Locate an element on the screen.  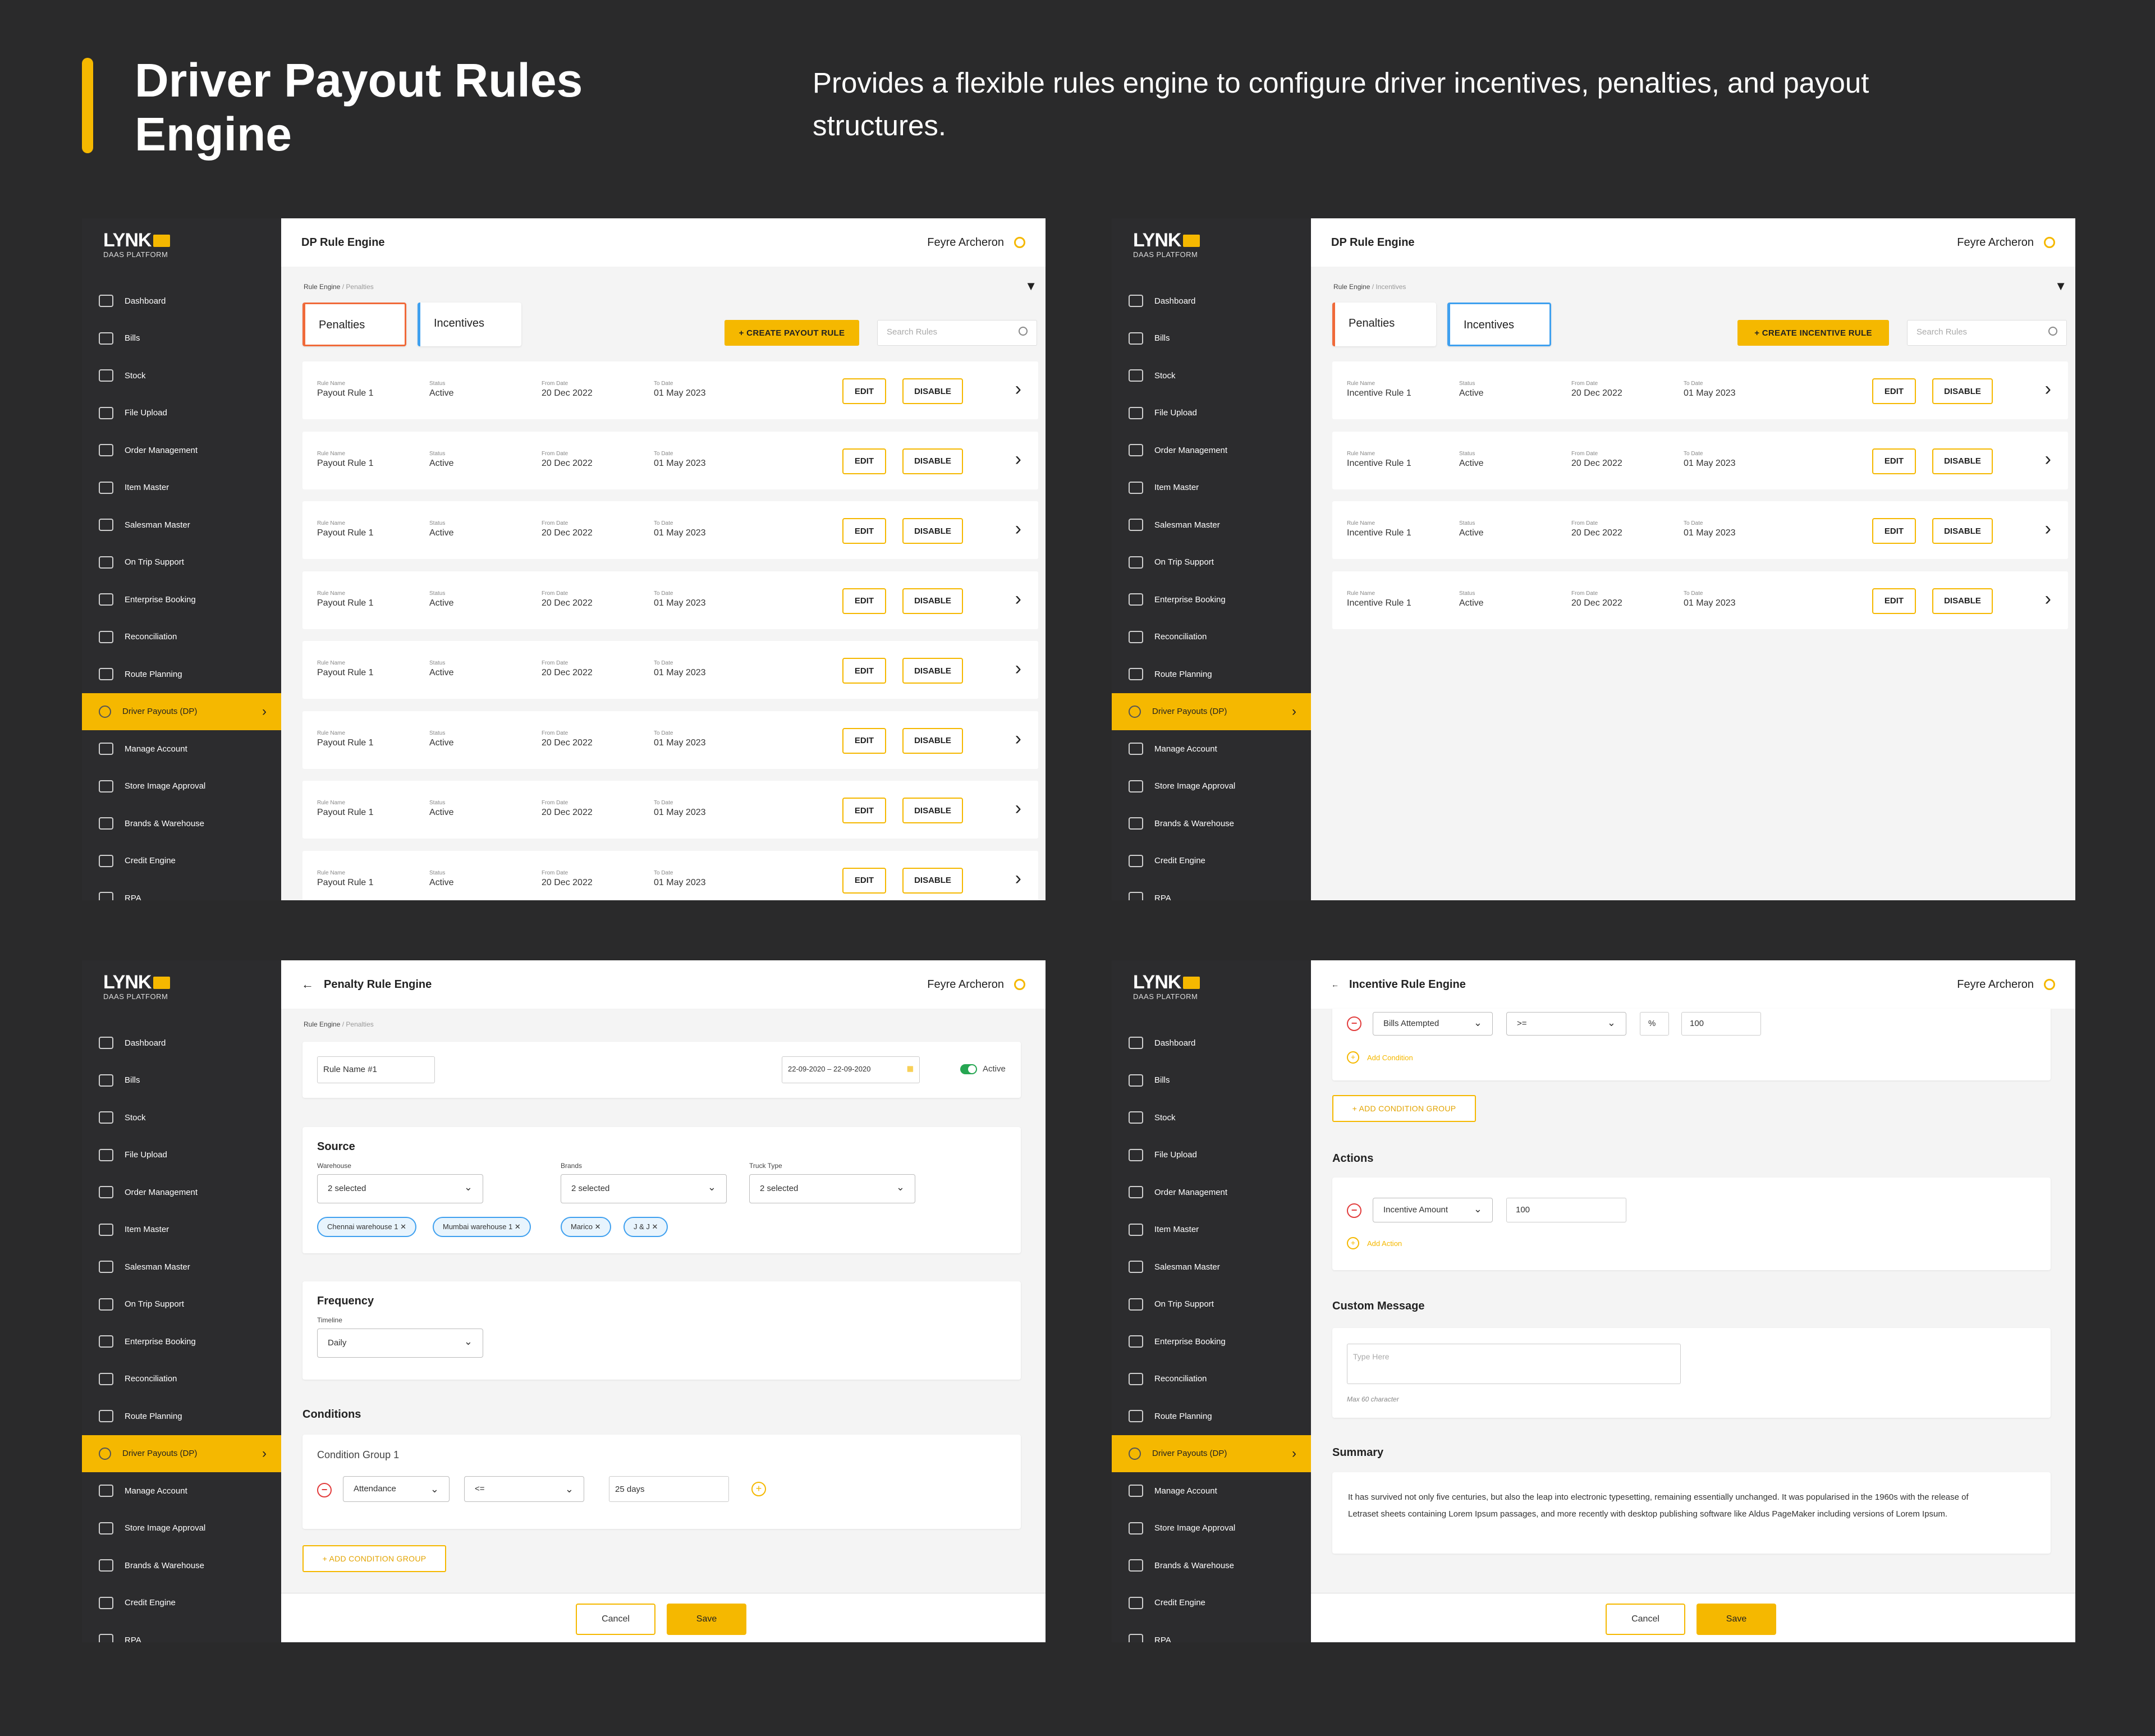
sidebar-item-reconciliation: Reconciliation is located at coordinates (1211, 1380).